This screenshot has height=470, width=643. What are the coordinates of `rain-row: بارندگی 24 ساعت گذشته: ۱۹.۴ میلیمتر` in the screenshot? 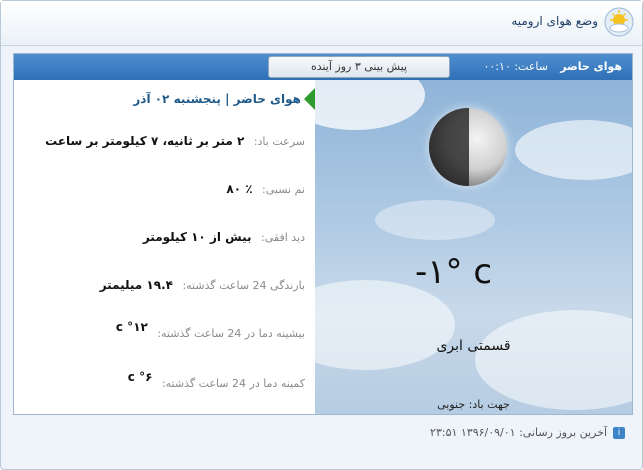 It's located at (202, 285).